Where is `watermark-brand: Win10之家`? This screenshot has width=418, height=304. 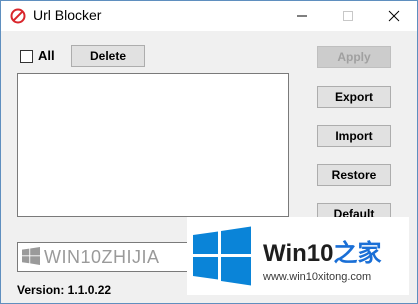
watermark-brand: Win10之家 is located at coordinates (322, 250).